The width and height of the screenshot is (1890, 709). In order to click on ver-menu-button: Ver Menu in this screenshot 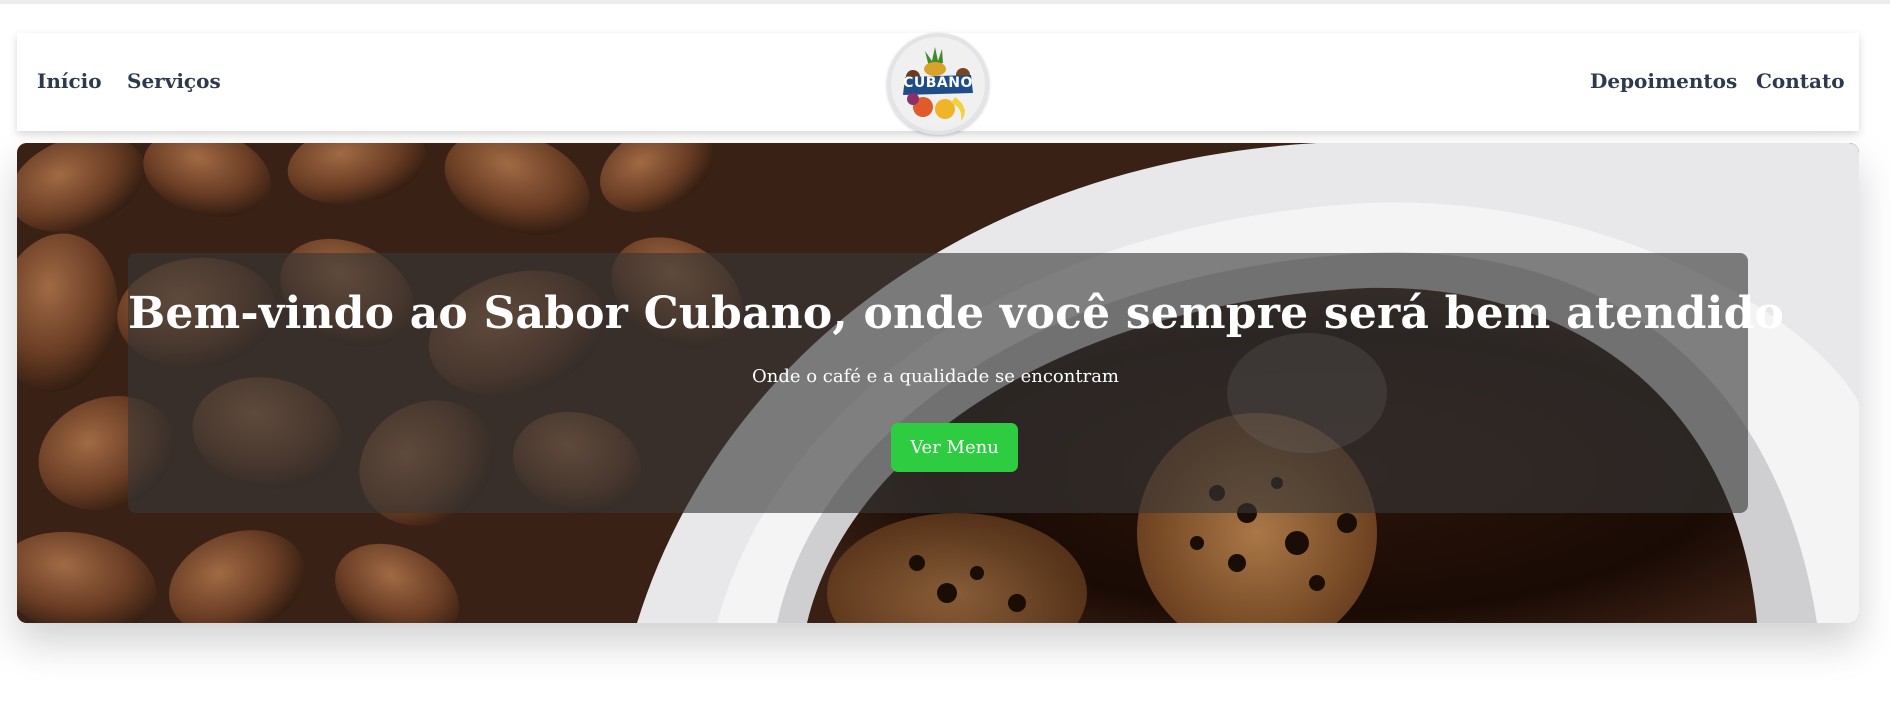, I will do `click(954, 447)`.